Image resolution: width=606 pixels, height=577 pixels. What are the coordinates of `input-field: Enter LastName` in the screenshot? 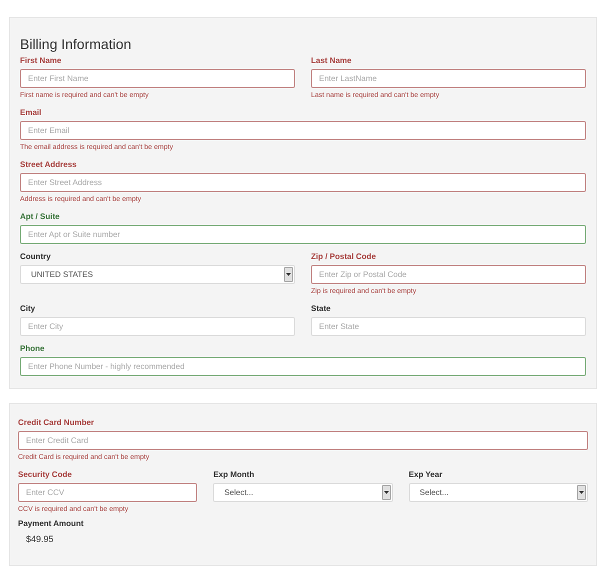 It's located at (448, 78).